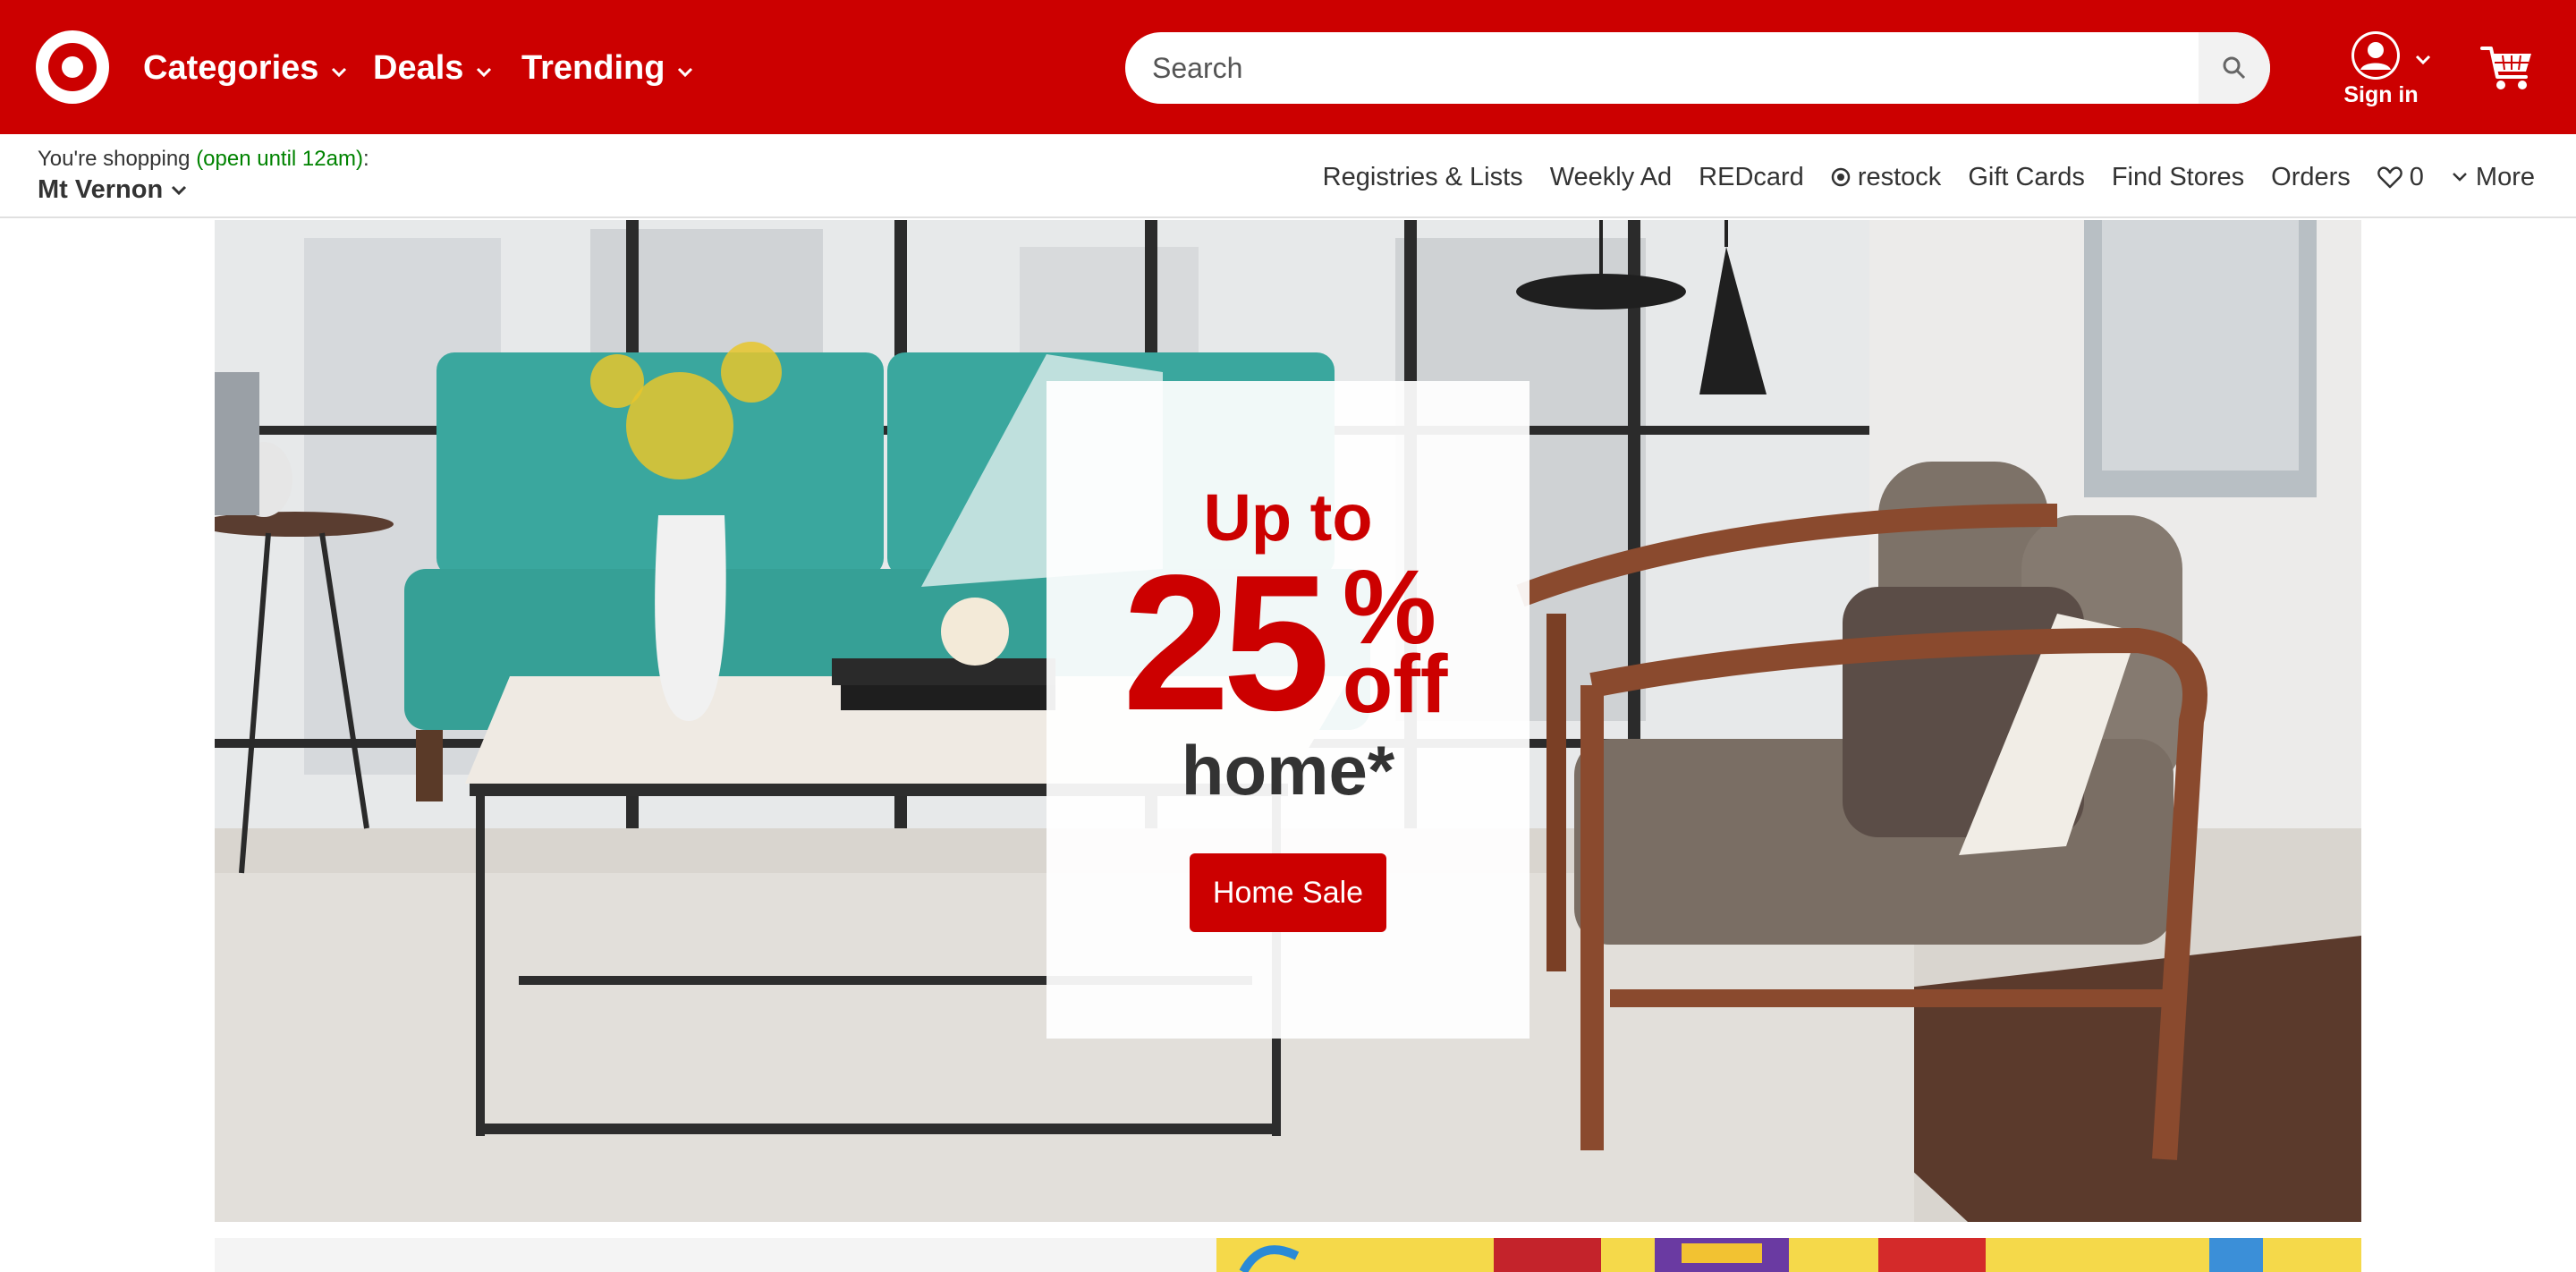  What do you see at coordinates (2416, 176) in the screenshot?
I see `favorites-count: 0` at bounding box center [2416, 176].